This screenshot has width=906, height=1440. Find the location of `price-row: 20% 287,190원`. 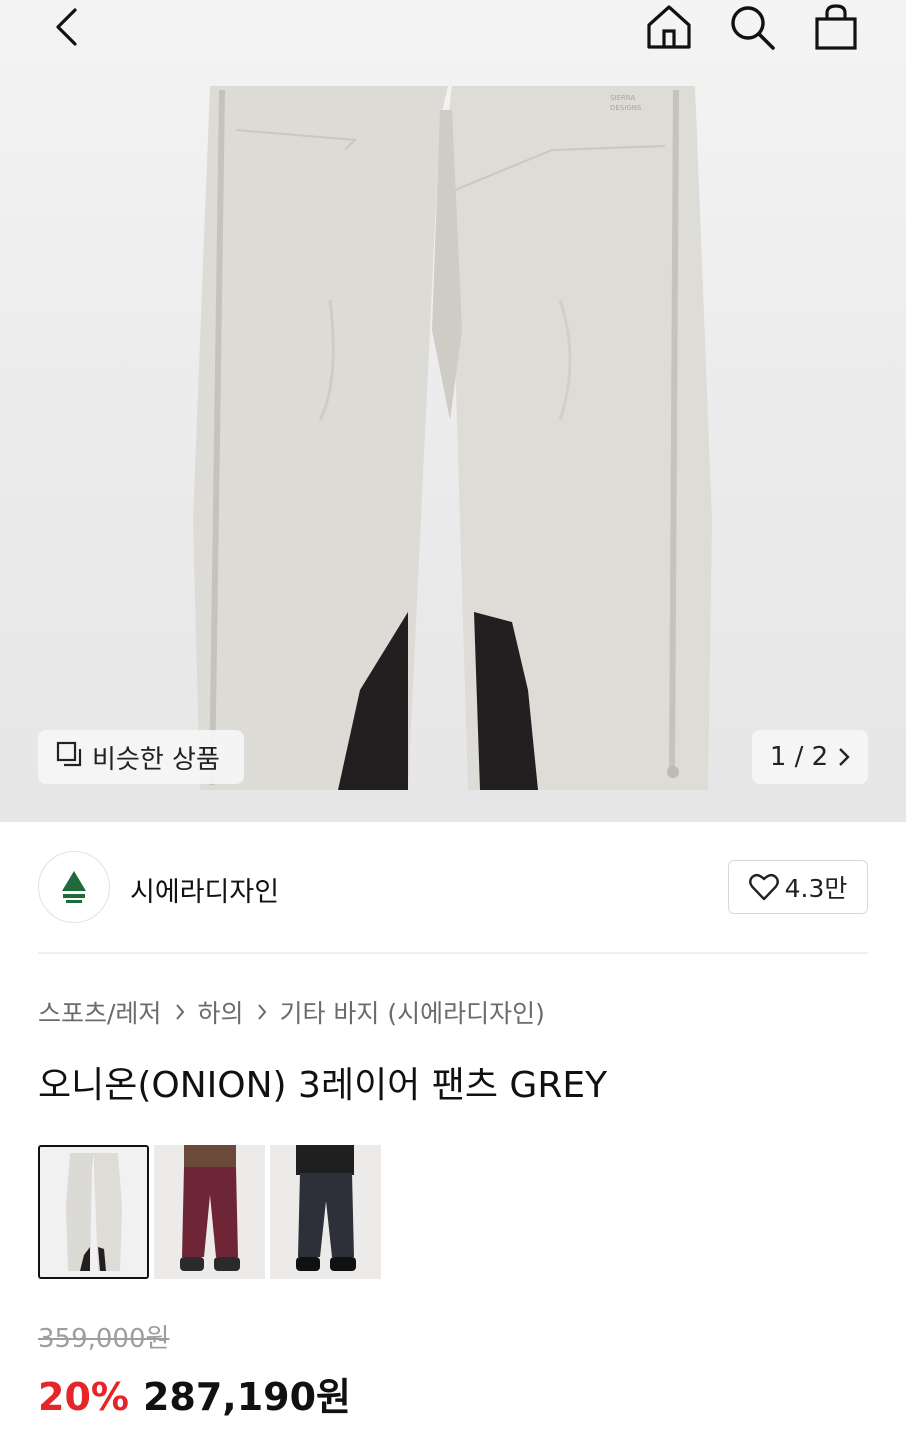

price-row: 20% 287,190원 is located at coordinates (194, 1393).